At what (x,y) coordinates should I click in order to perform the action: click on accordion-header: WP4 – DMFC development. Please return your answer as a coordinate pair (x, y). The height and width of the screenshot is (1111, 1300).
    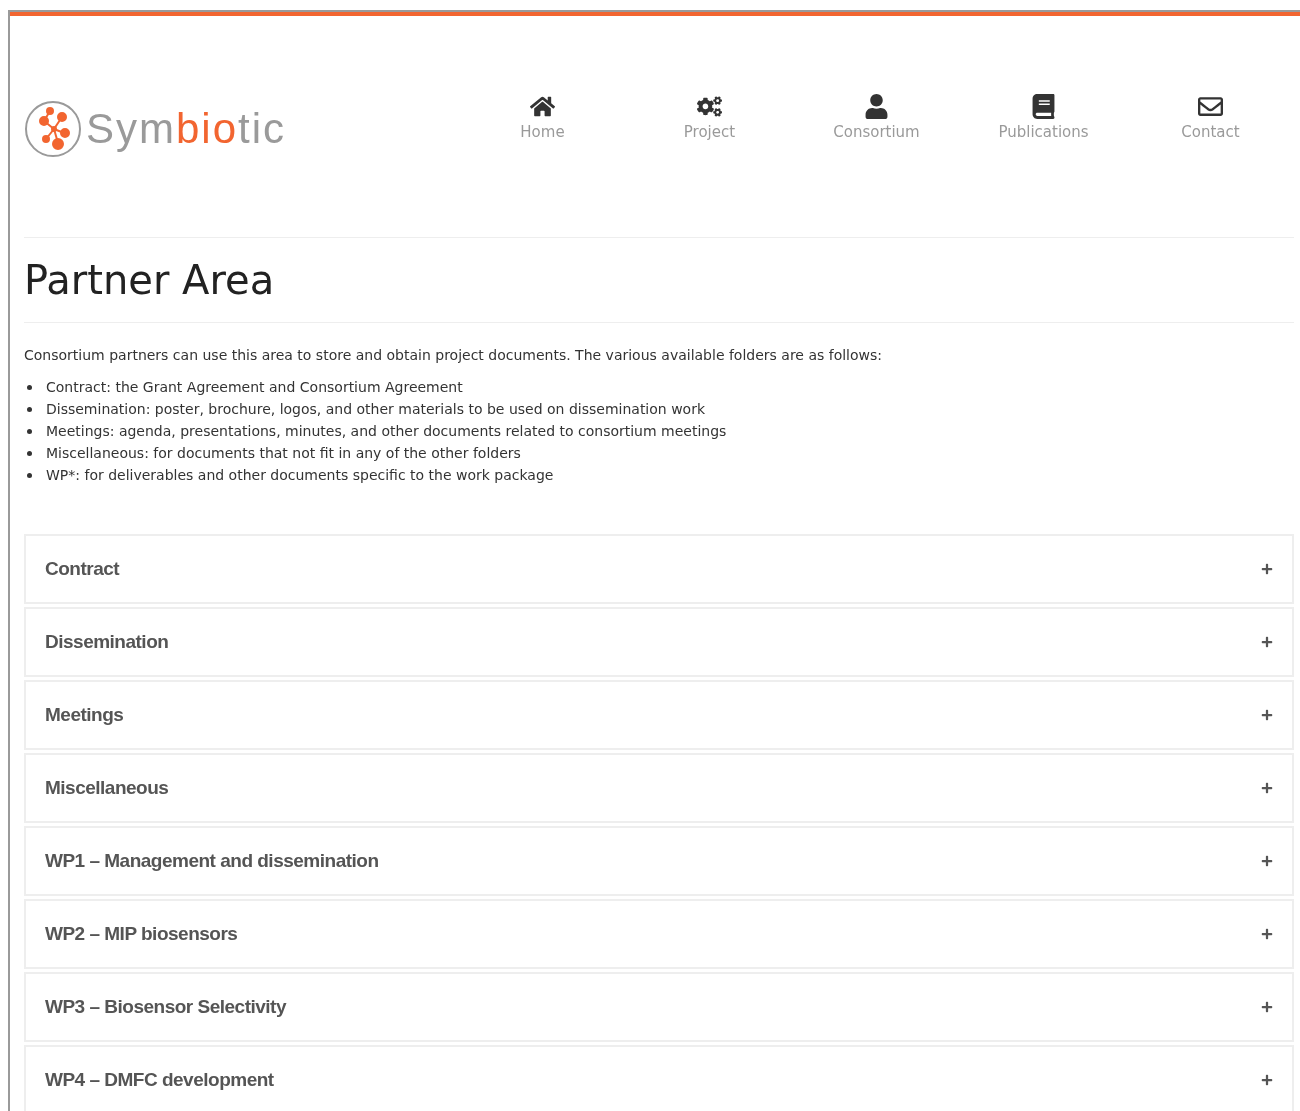
    Looking at the image, I should click on (659, 1078).